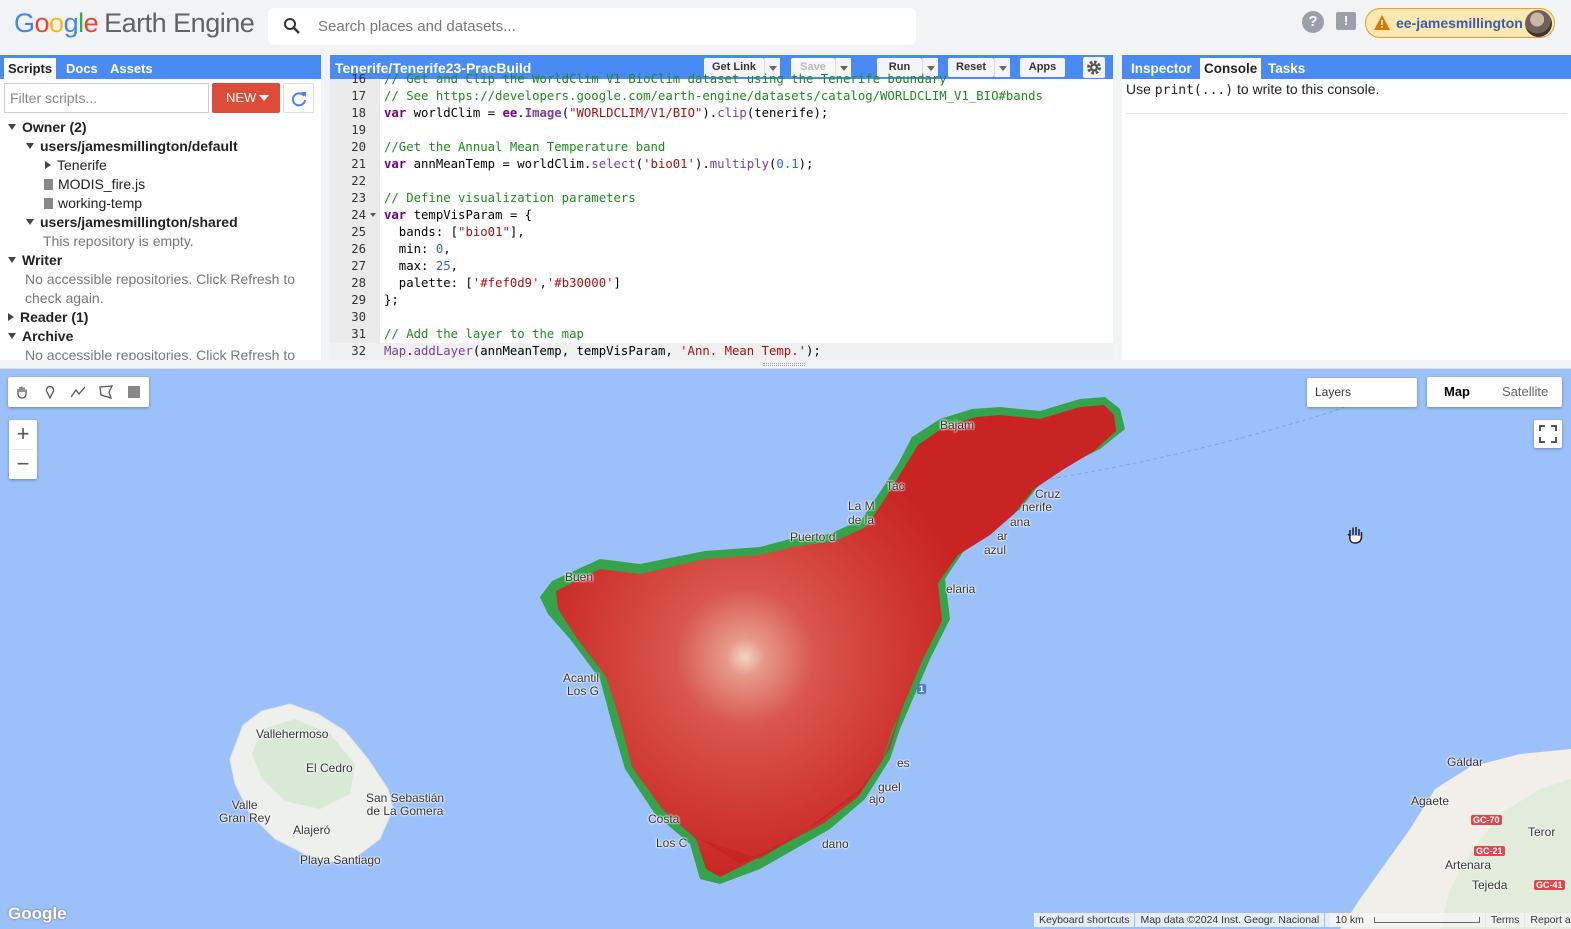  I want to click on line-tool, so click(78, 392).